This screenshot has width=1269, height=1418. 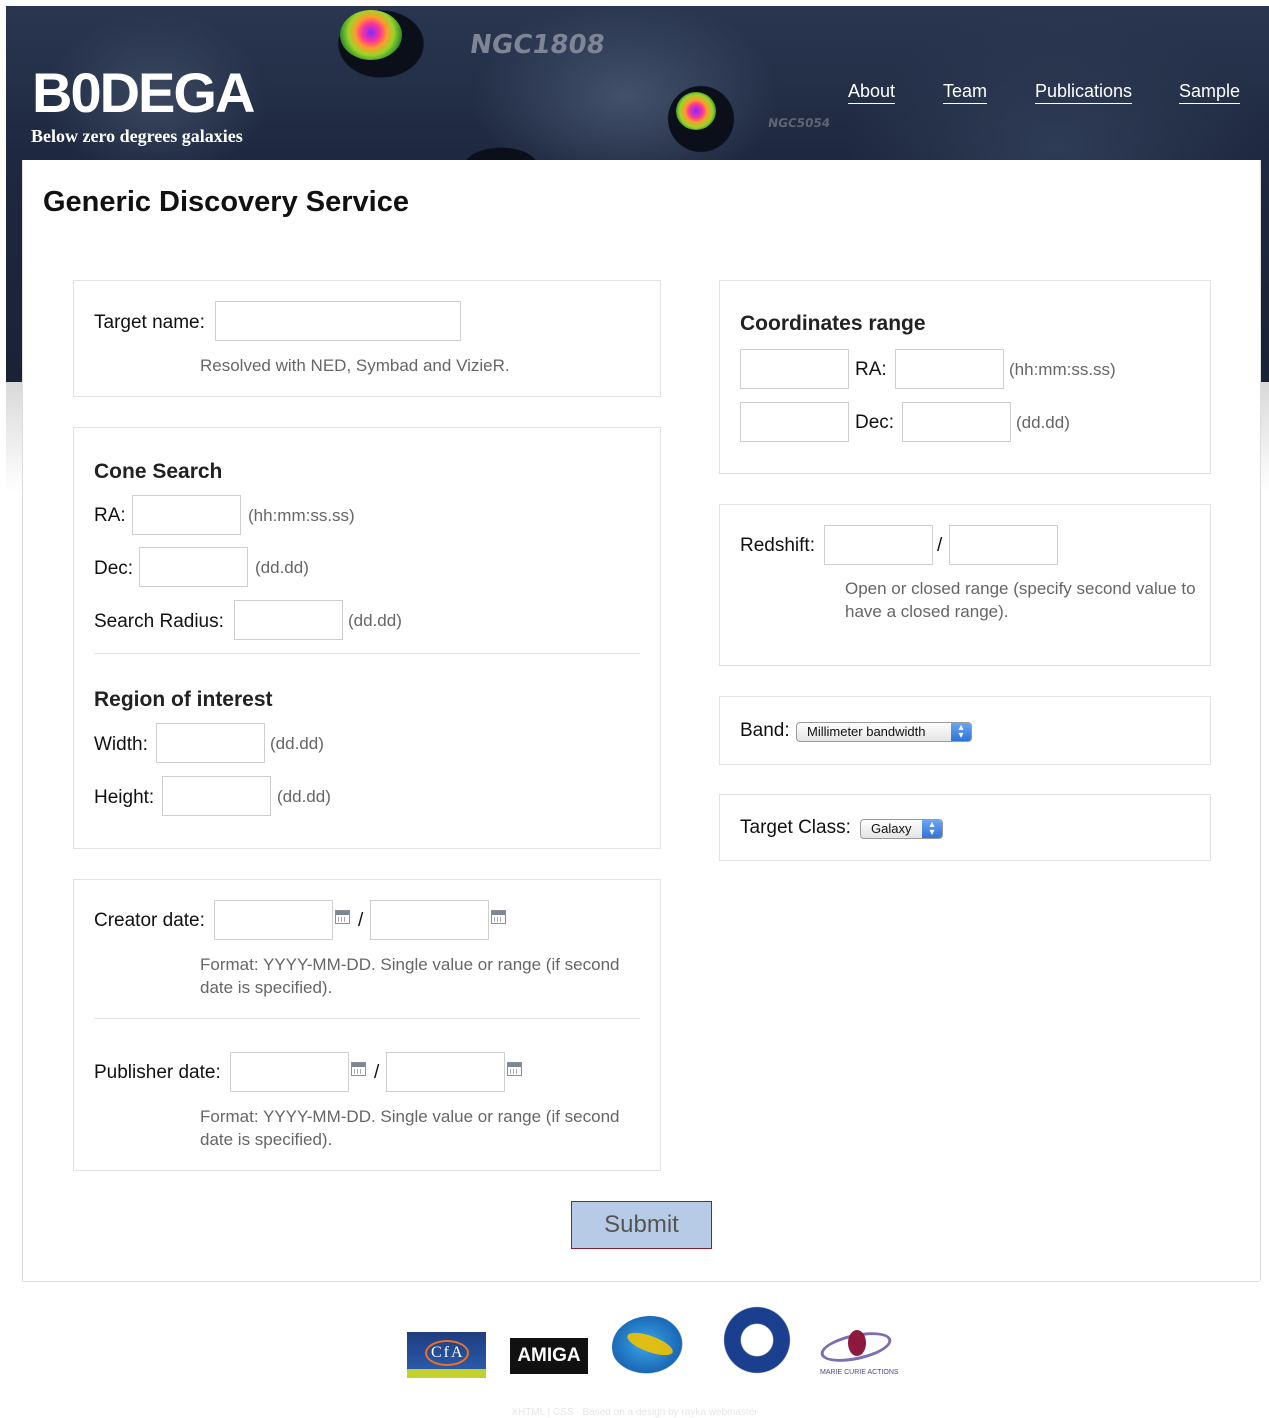 What do you see at coordinates (448, 1352) in the screenshot?
I see `cfa-logo-text: CfA` at bounding box center [448, 1352].